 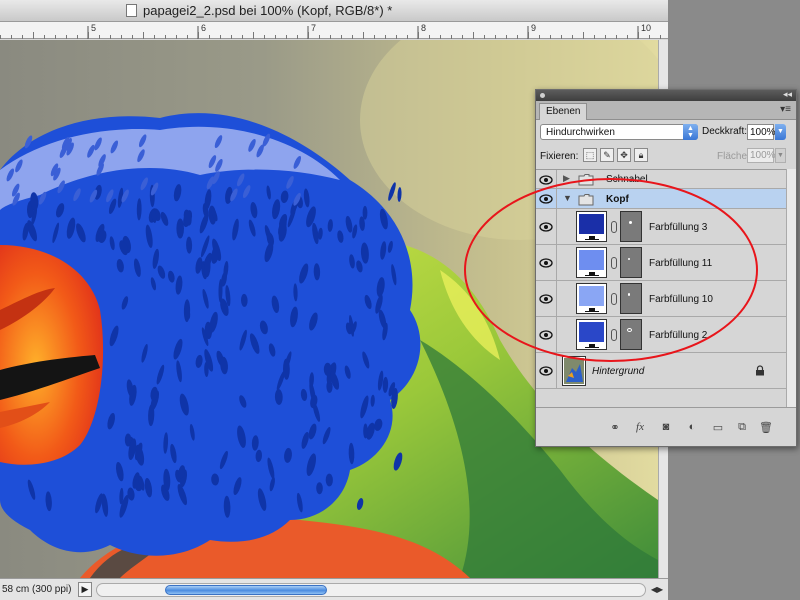 I want to click on layer-row-schnabel: ▶ Schnabel, so click(x=661, y=179).